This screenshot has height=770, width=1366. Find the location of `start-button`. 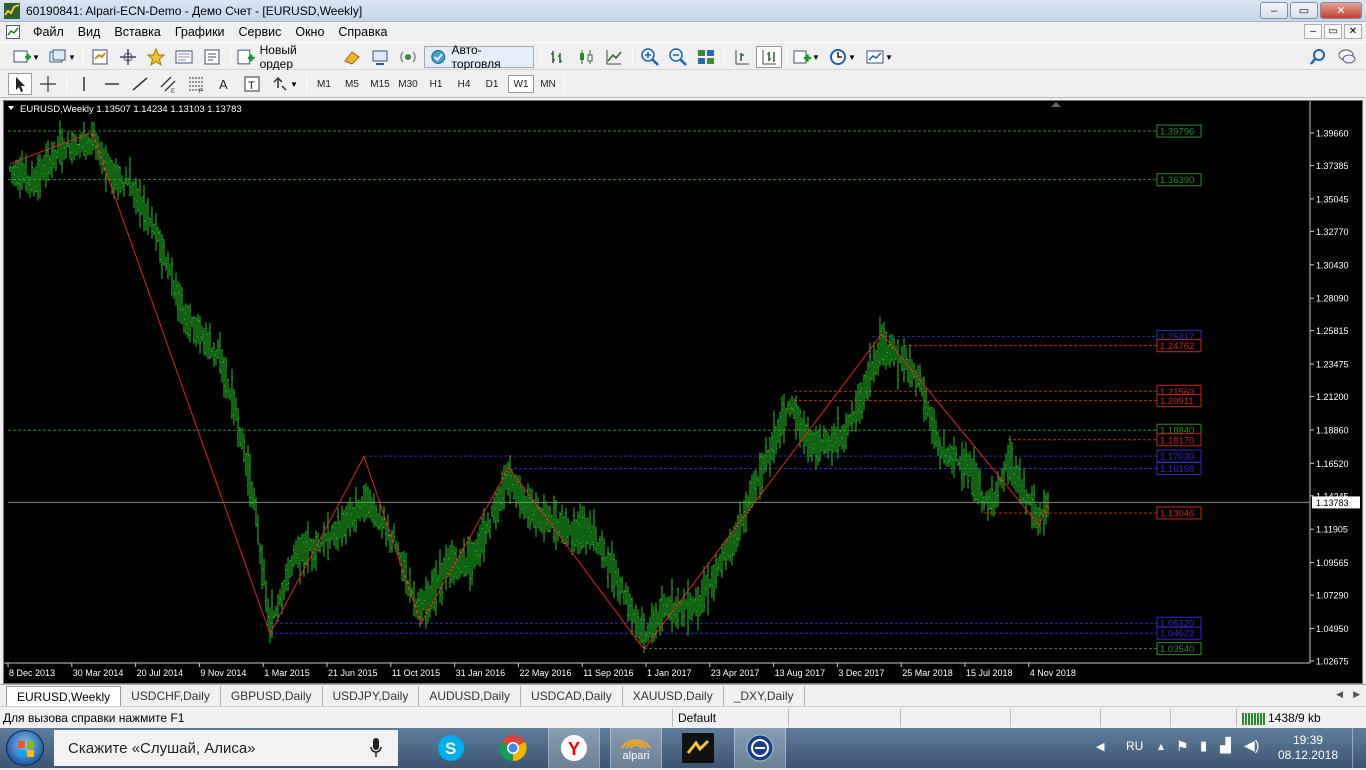

start-button is located at coordinates (25, 748).